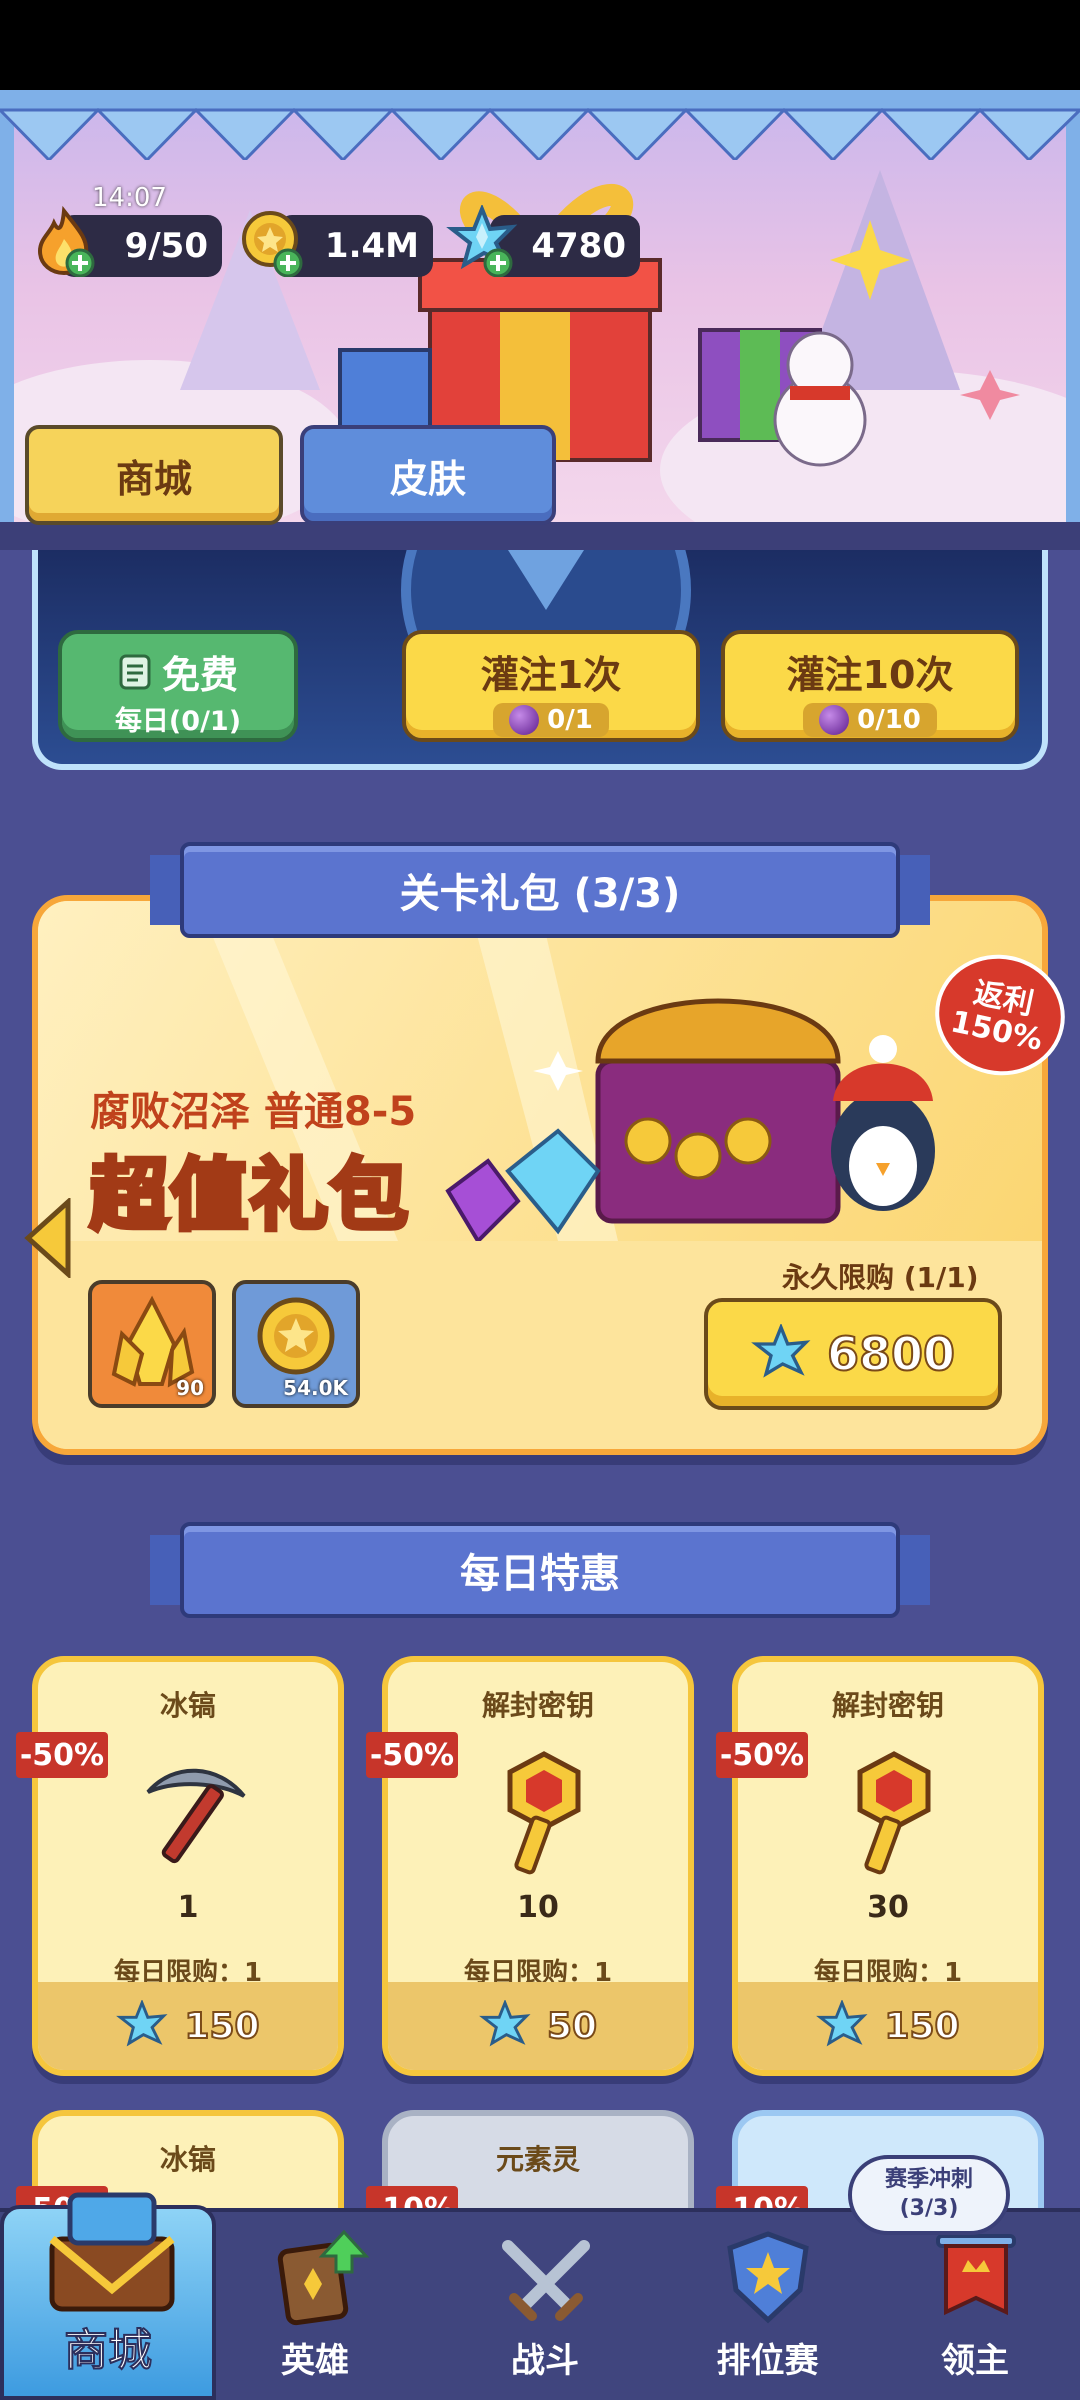 The image size is (1080, 2400). Describe the element at coordinates (108, 2350) in the screenshot. I see `nav-label: 商城` at that location.